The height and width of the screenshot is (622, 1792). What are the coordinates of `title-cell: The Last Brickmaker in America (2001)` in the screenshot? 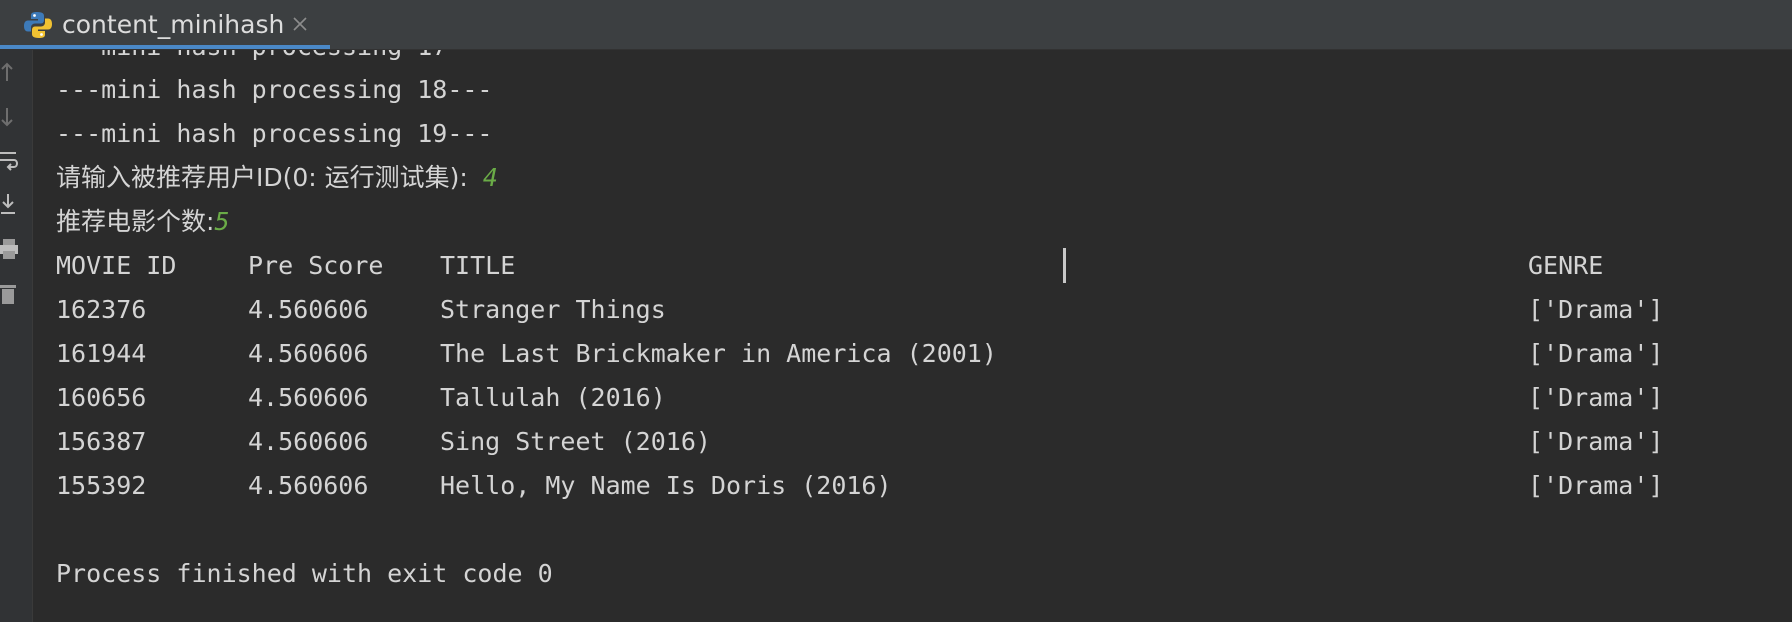 It's located at (718, 353).